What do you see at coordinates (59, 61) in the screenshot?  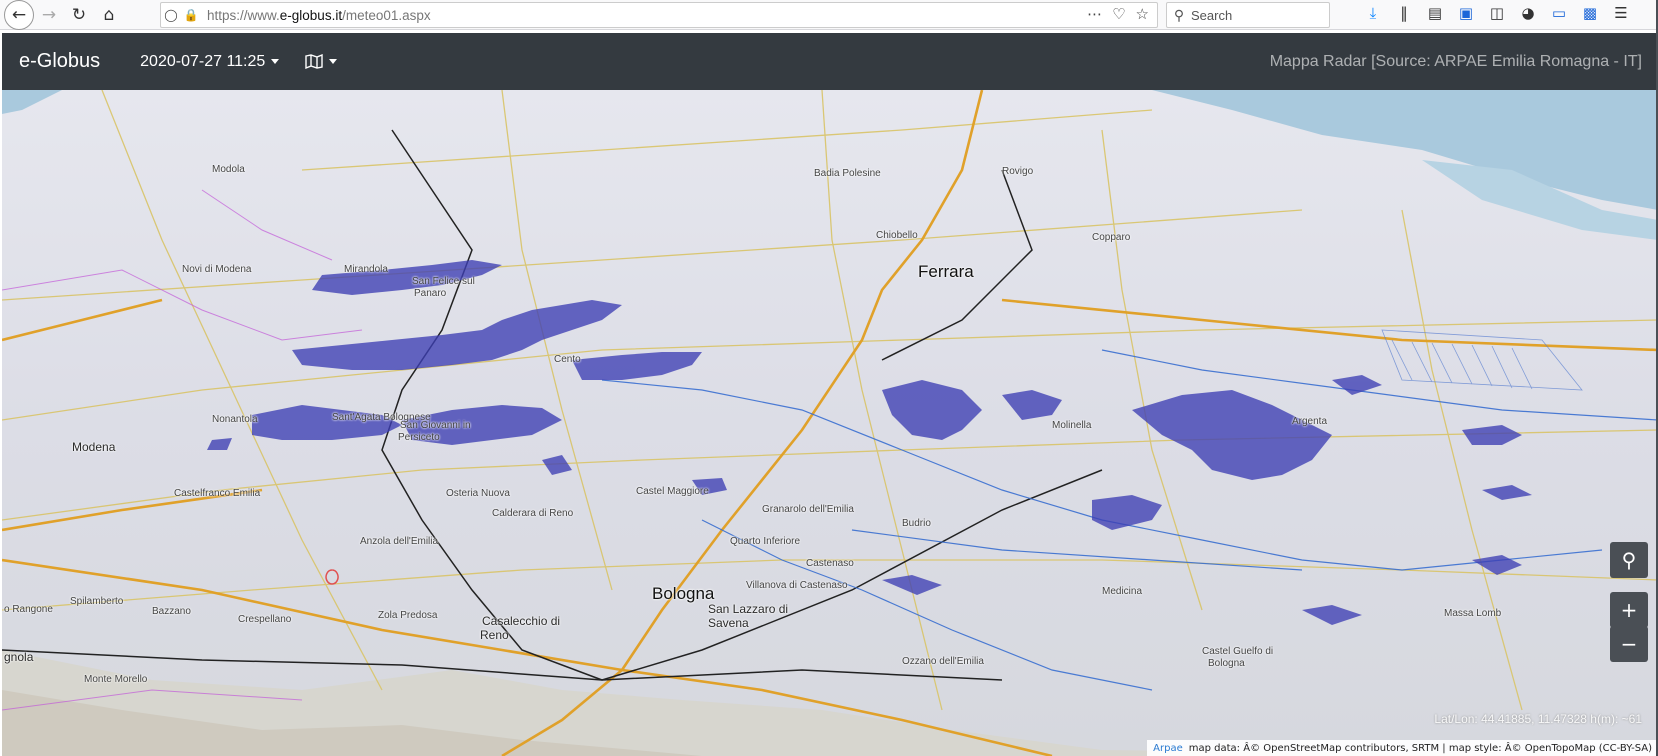 I see `brand-logo: e-Globus` at bounding box center [59, 61].